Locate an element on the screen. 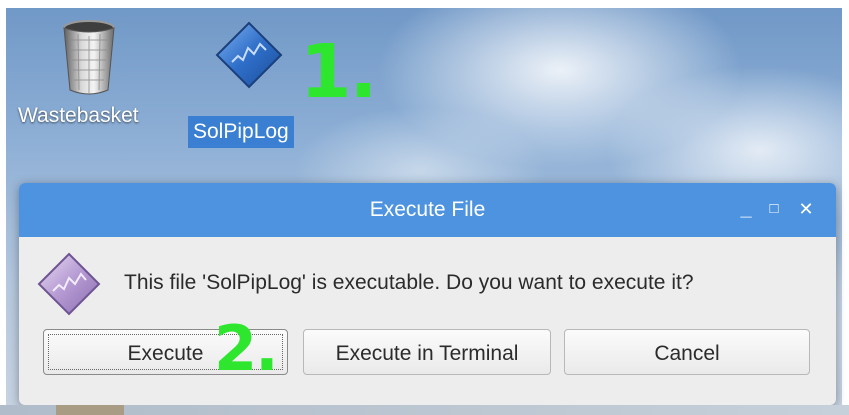 This screenshot has height=415, width=849. desktop-bottom-edge is located at coordinates (424, 410).